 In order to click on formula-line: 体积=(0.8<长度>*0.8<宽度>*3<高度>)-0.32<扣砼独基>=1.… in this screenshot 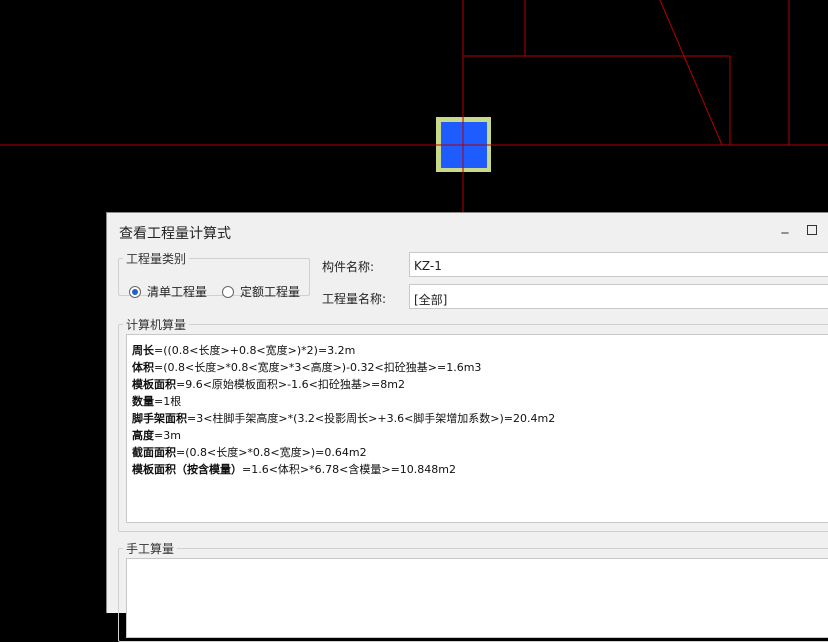, I will do `click(306, 367)`.